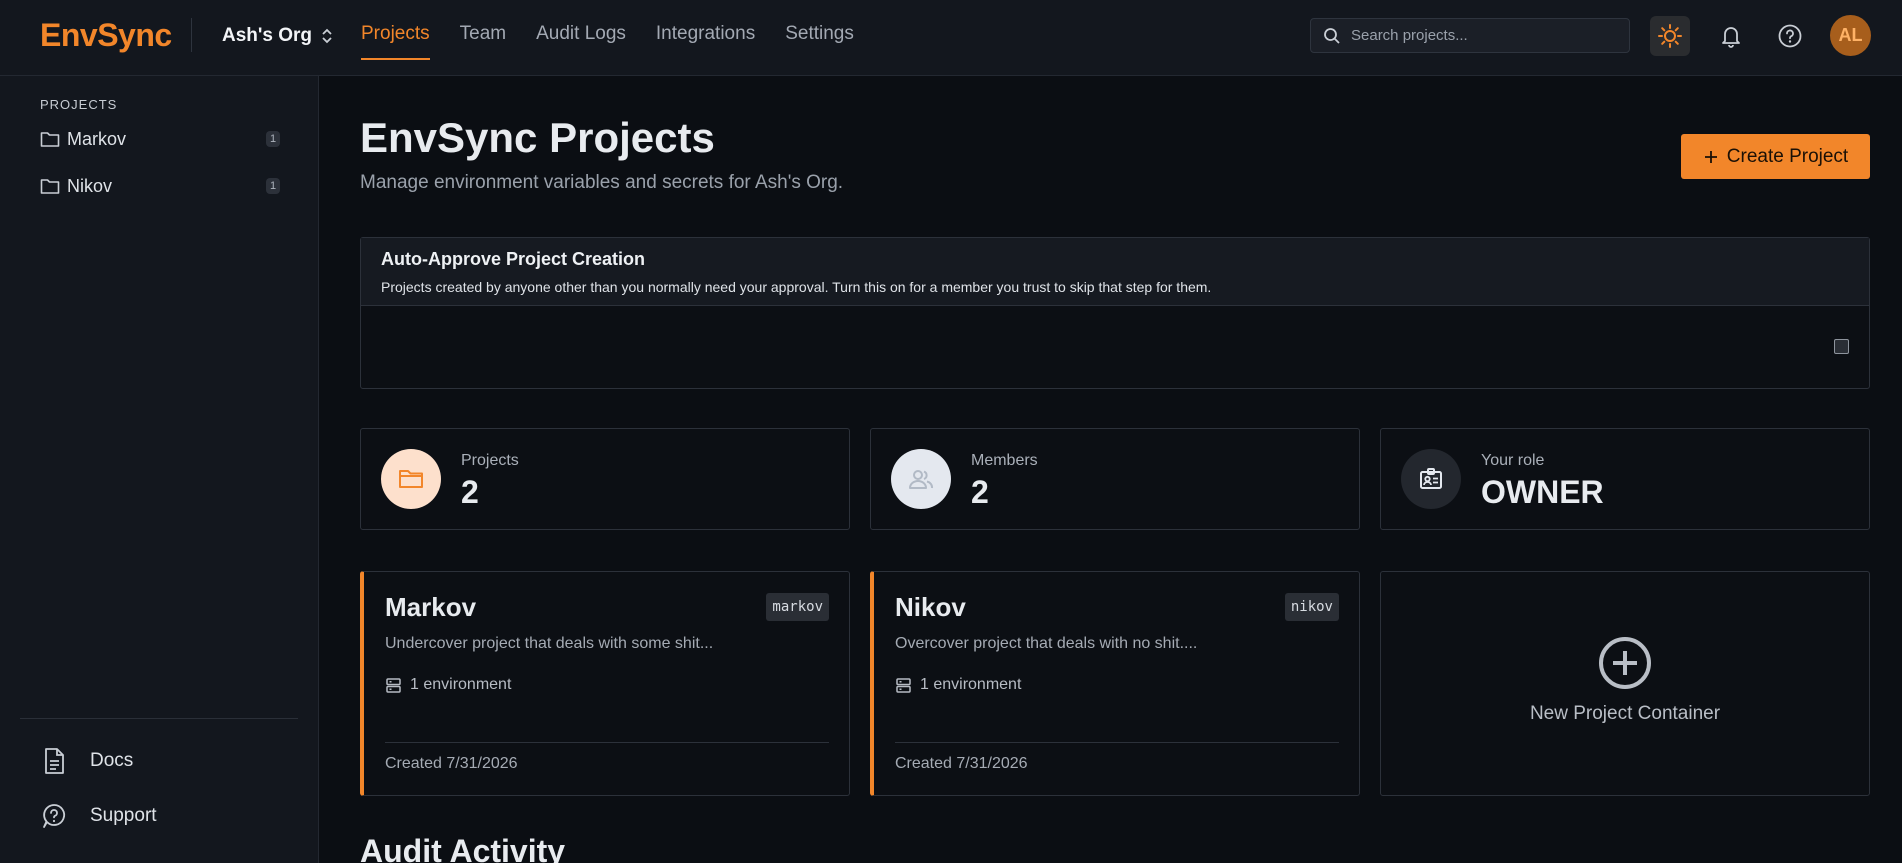 The image size is (1902, 863). What do you see at coordinates (106, 35) in the screenshot?
I see `brand-logo: EnvSync` at bounding box center [106, 35].